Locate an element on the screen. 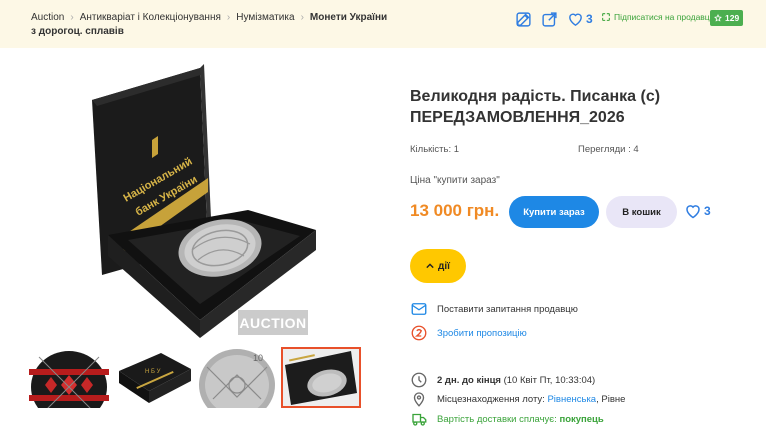 The height and width of the screenshot is (431, 766). star-icon is located at coordinates (718, 18).